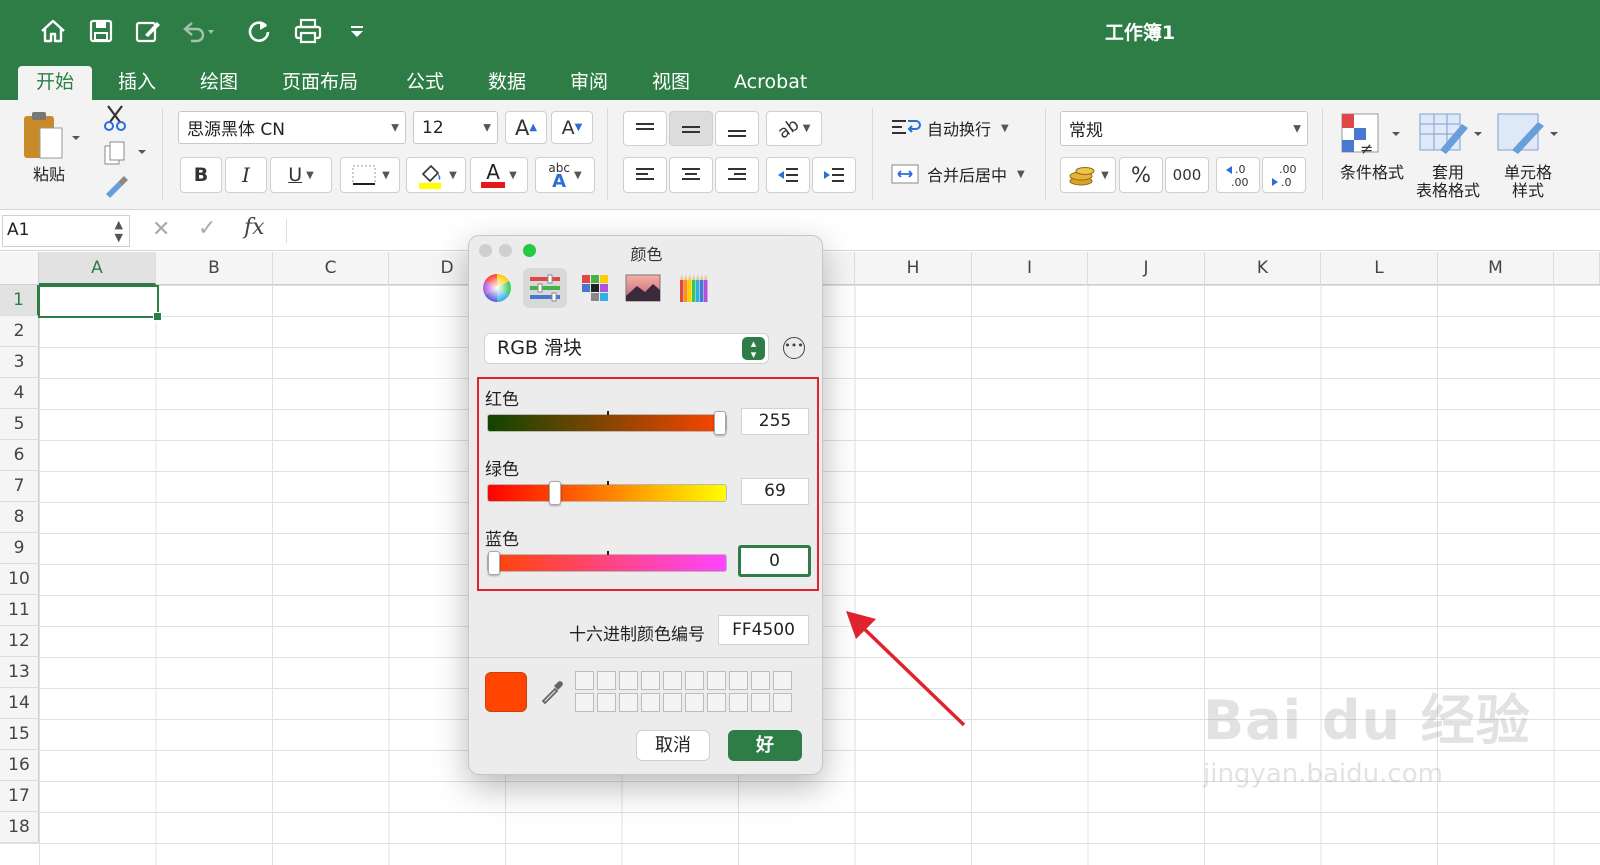 This screenshot has width=1600, height=865. Describe the element at coordinates (506, 692) in the screenshot. I see `current-color-swatch` at that location.